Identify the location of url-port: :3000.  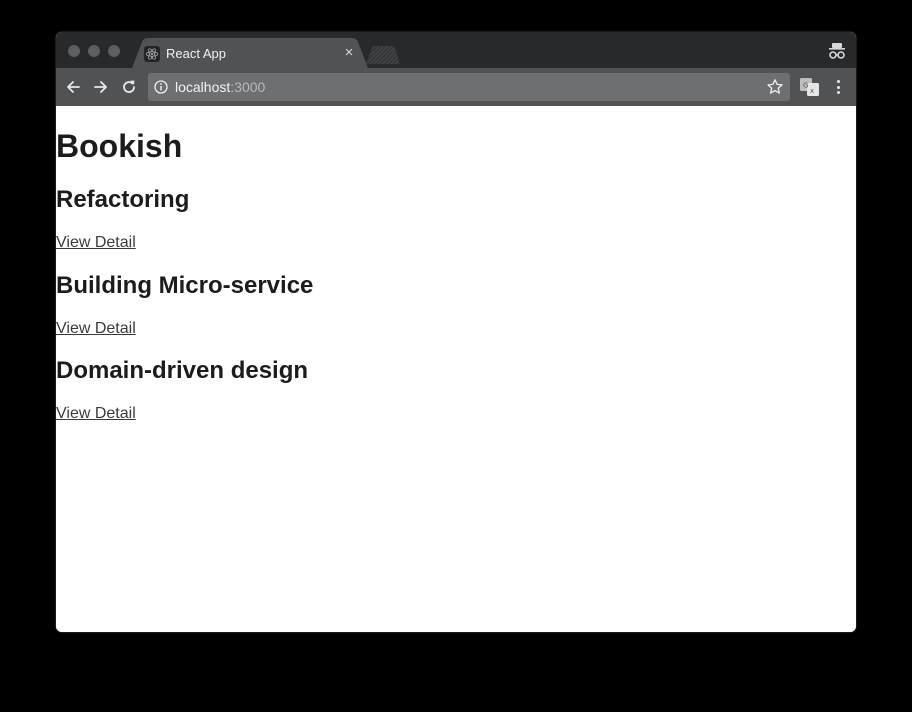
(248, 87).